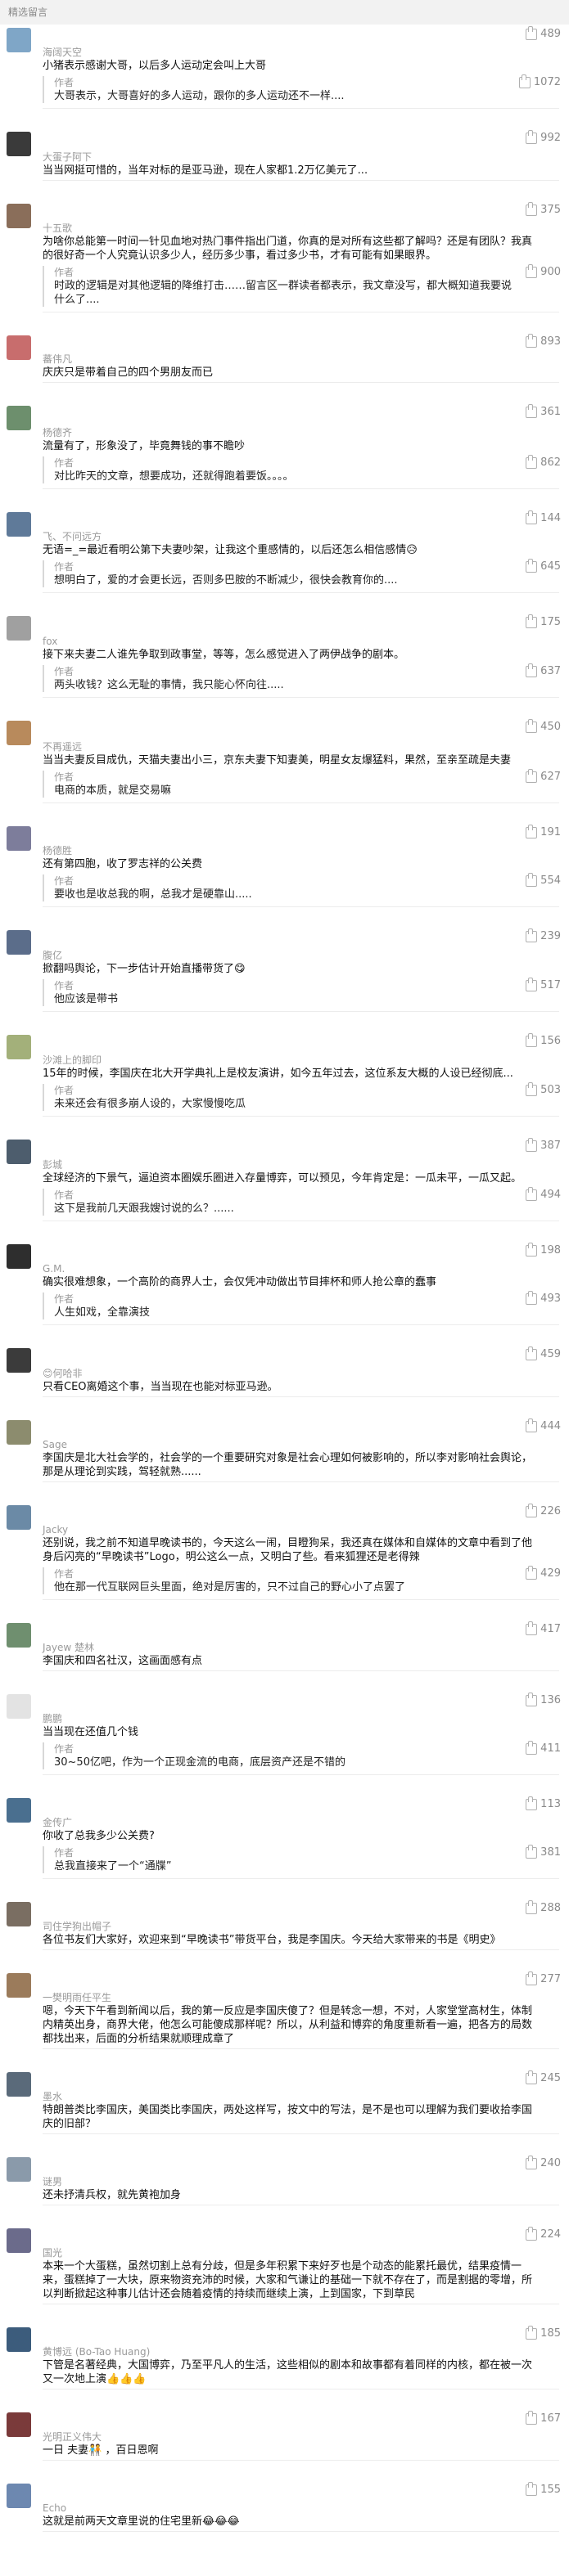  I want to click on commenter-name: 沙滩上的脚印, so click(301, 1060).